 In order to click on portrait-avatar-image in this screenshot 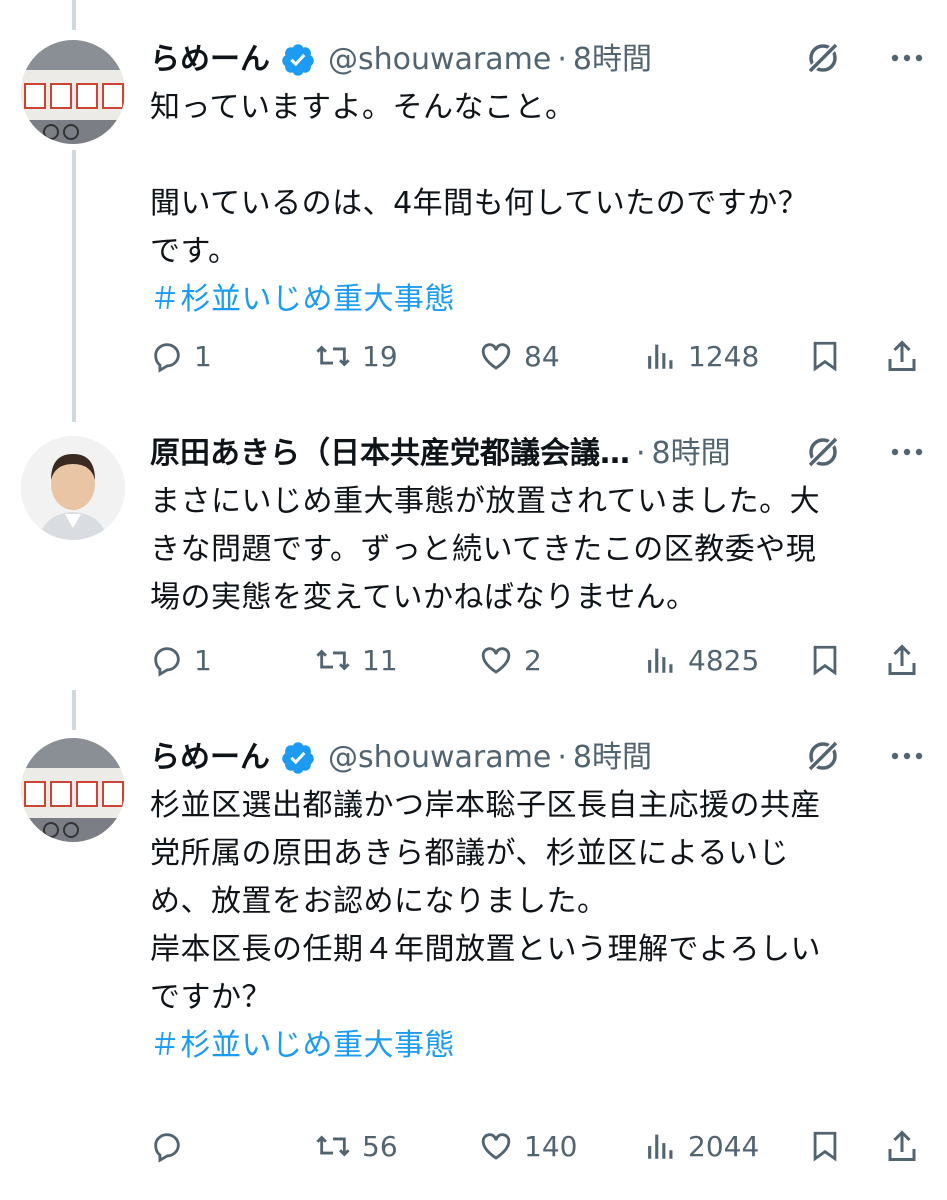, I will do `click(73, 488)`.